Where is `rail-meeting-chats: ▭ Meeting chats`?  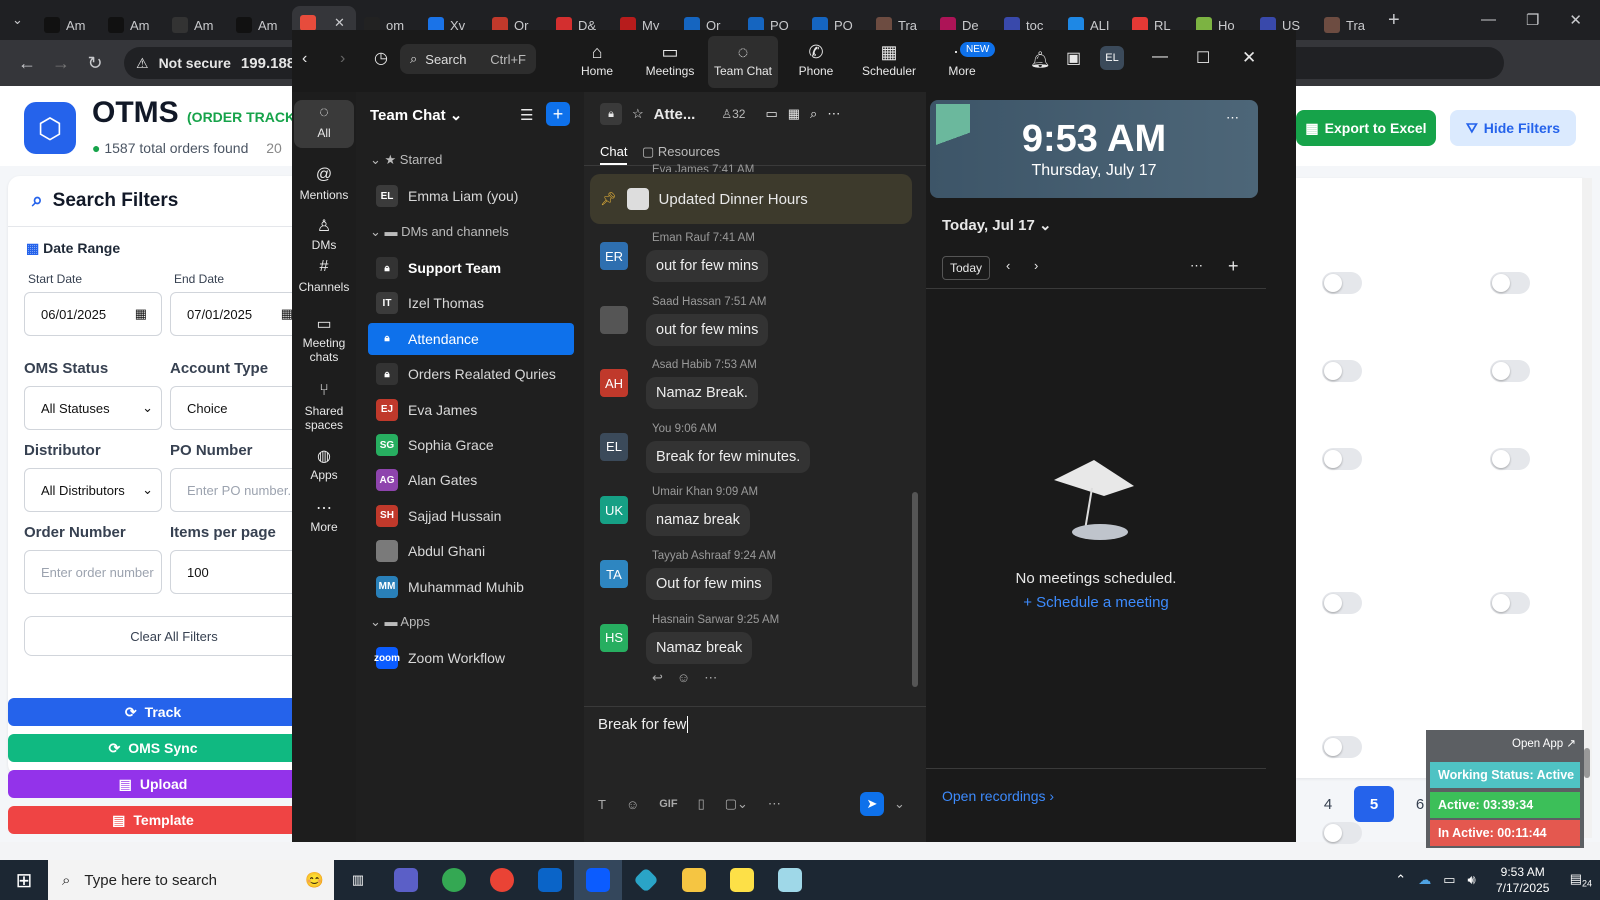 rail-meeting-chats: ▭ Meeting chats is located at coordinates (324, 339).